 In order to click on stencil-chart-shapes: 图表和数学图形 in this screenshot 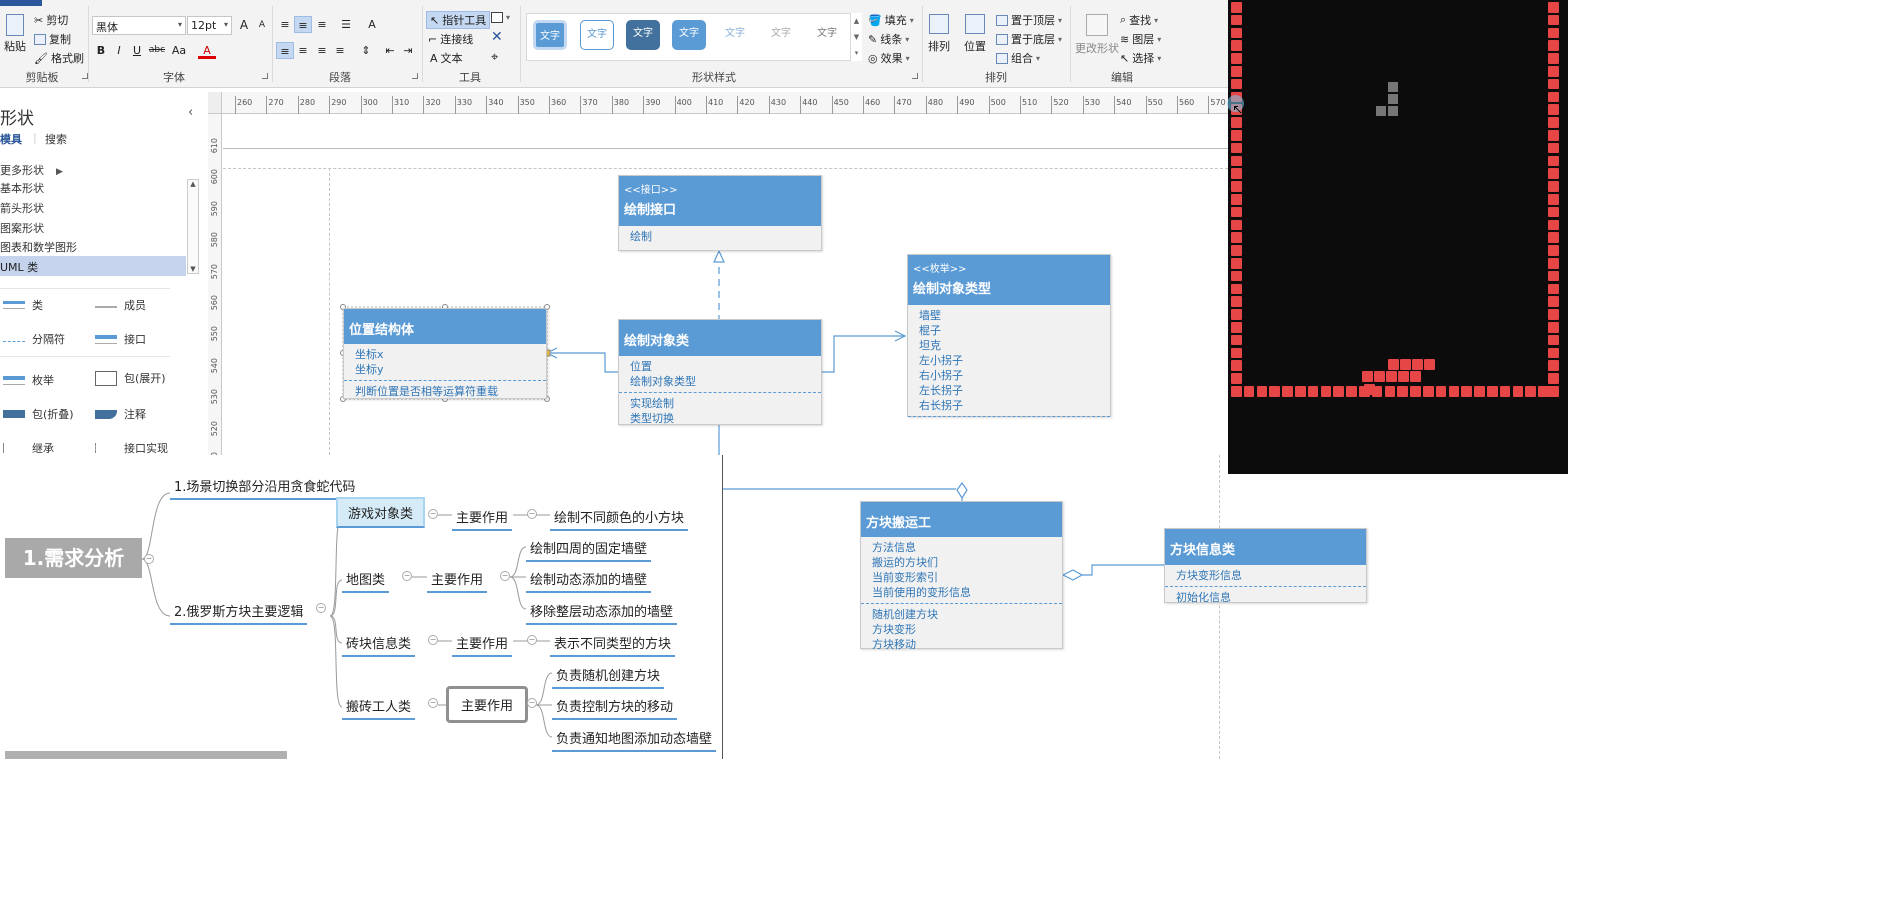, I will do `click(38, 247)`.